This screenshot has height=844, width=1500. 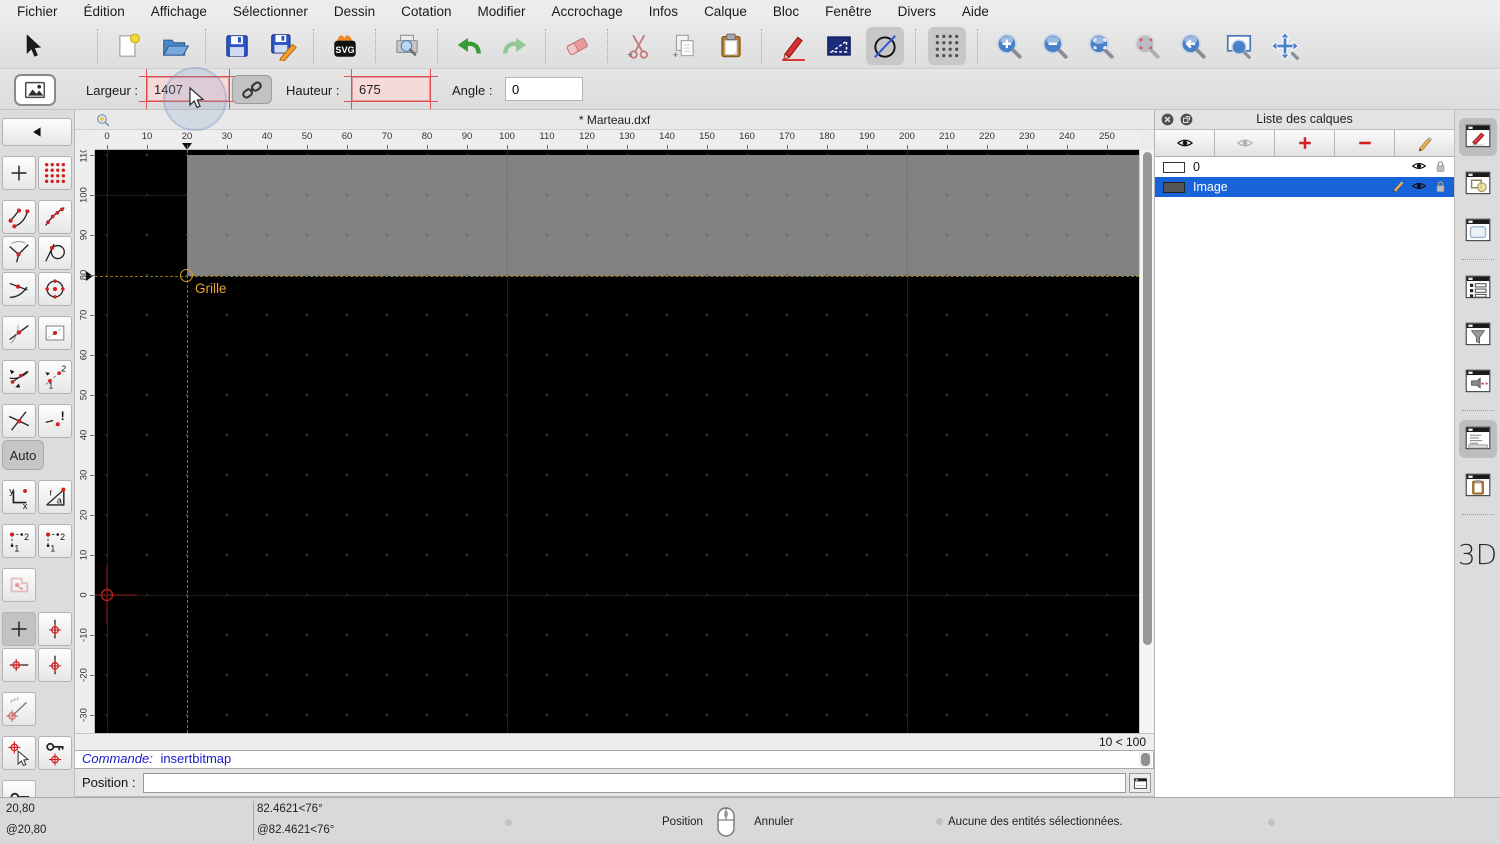 I want to click on menu-dessin: Dessin, so click(x=354, y=11).